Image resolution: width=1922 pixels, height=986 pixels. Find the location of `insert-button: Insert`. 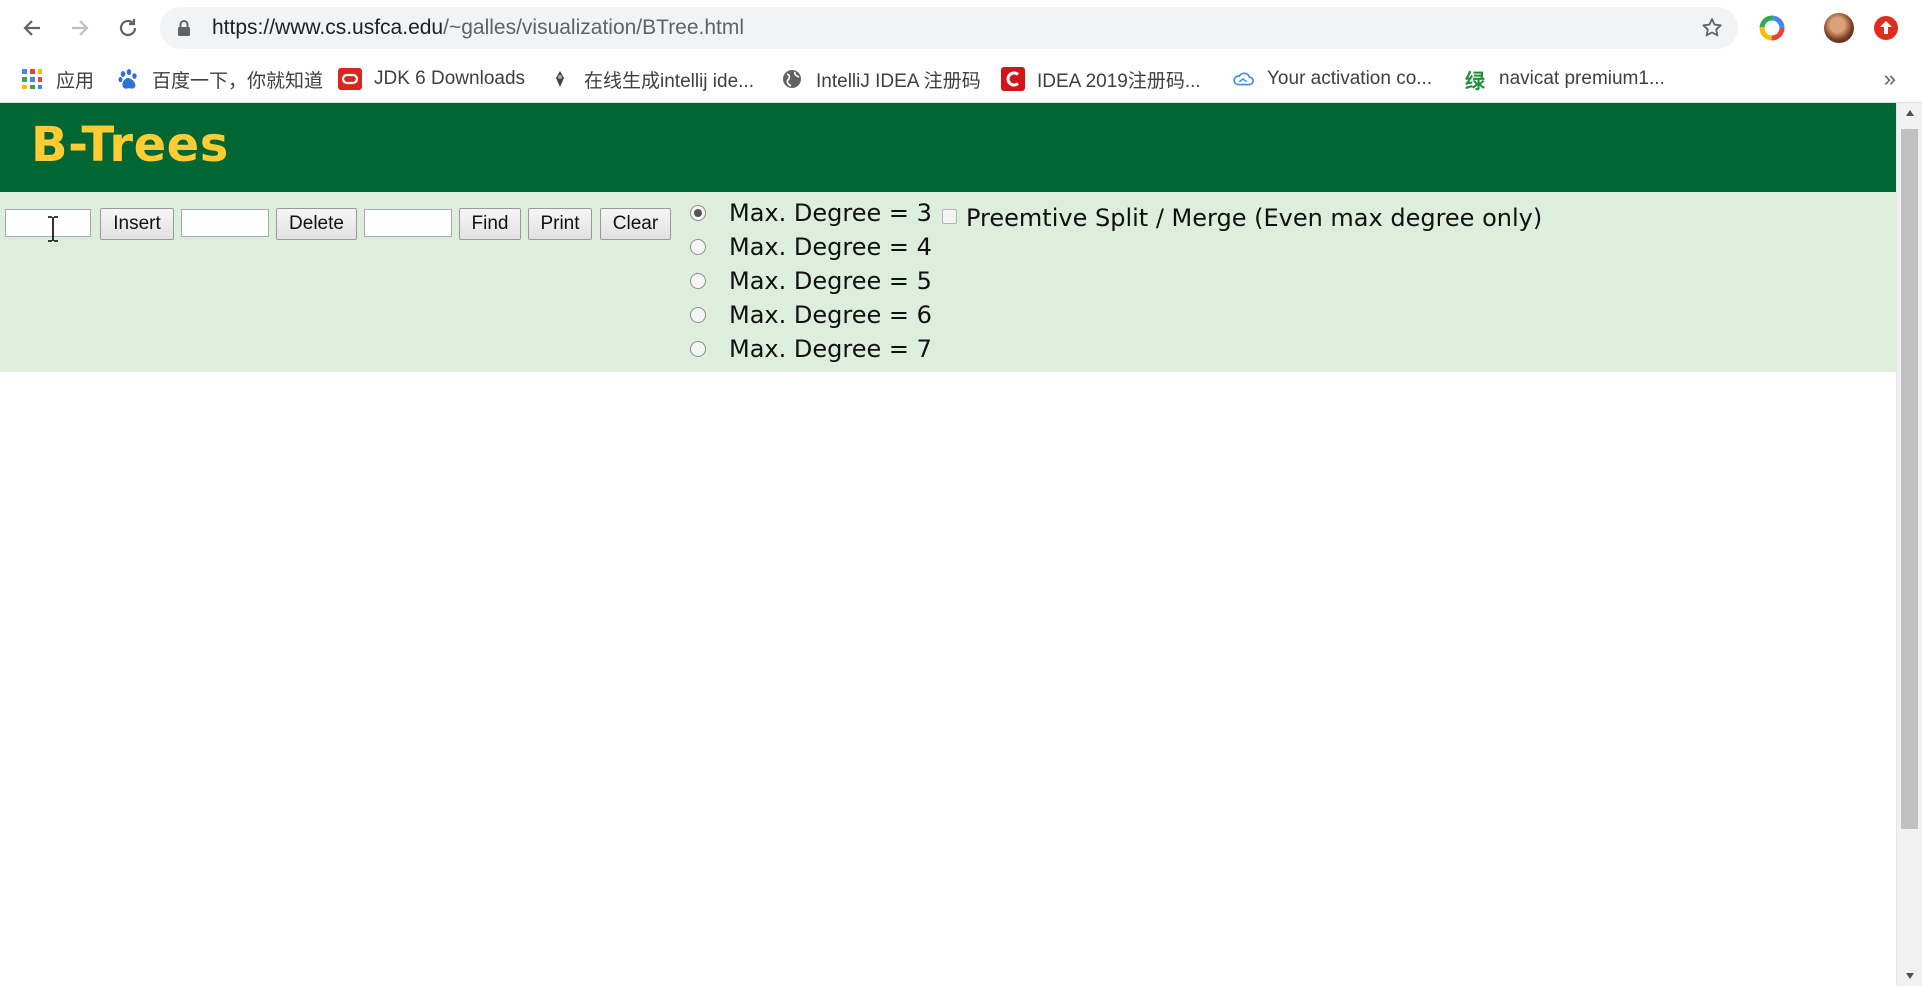

insert-button: Insert is located at coordinates (137, 224).